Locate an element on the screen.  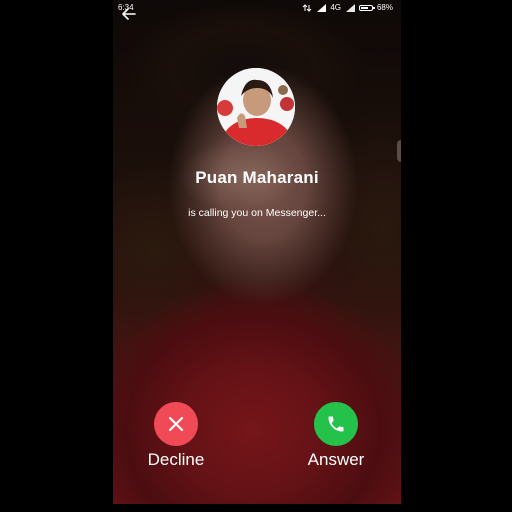
phone-icon is located at coordinates (336, 424).